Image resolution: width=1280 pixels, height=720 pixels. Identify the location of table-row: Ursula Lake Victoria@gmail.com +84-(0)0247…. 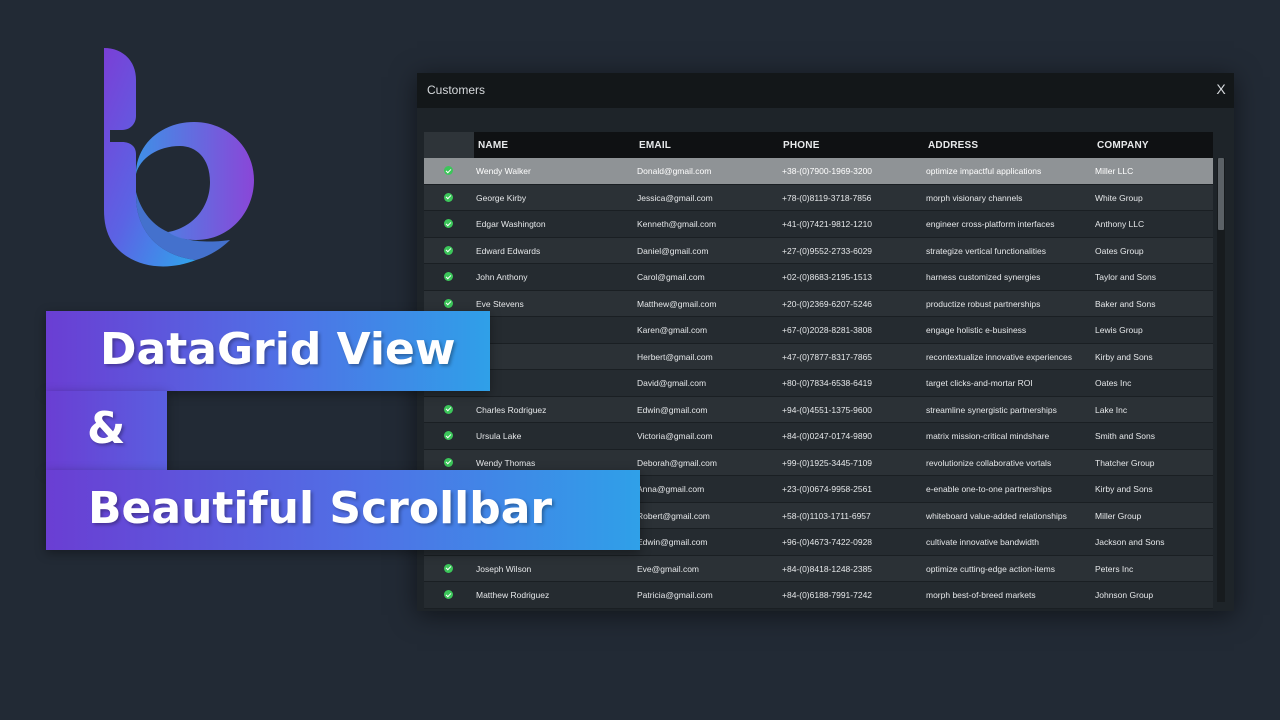
(818, 436).